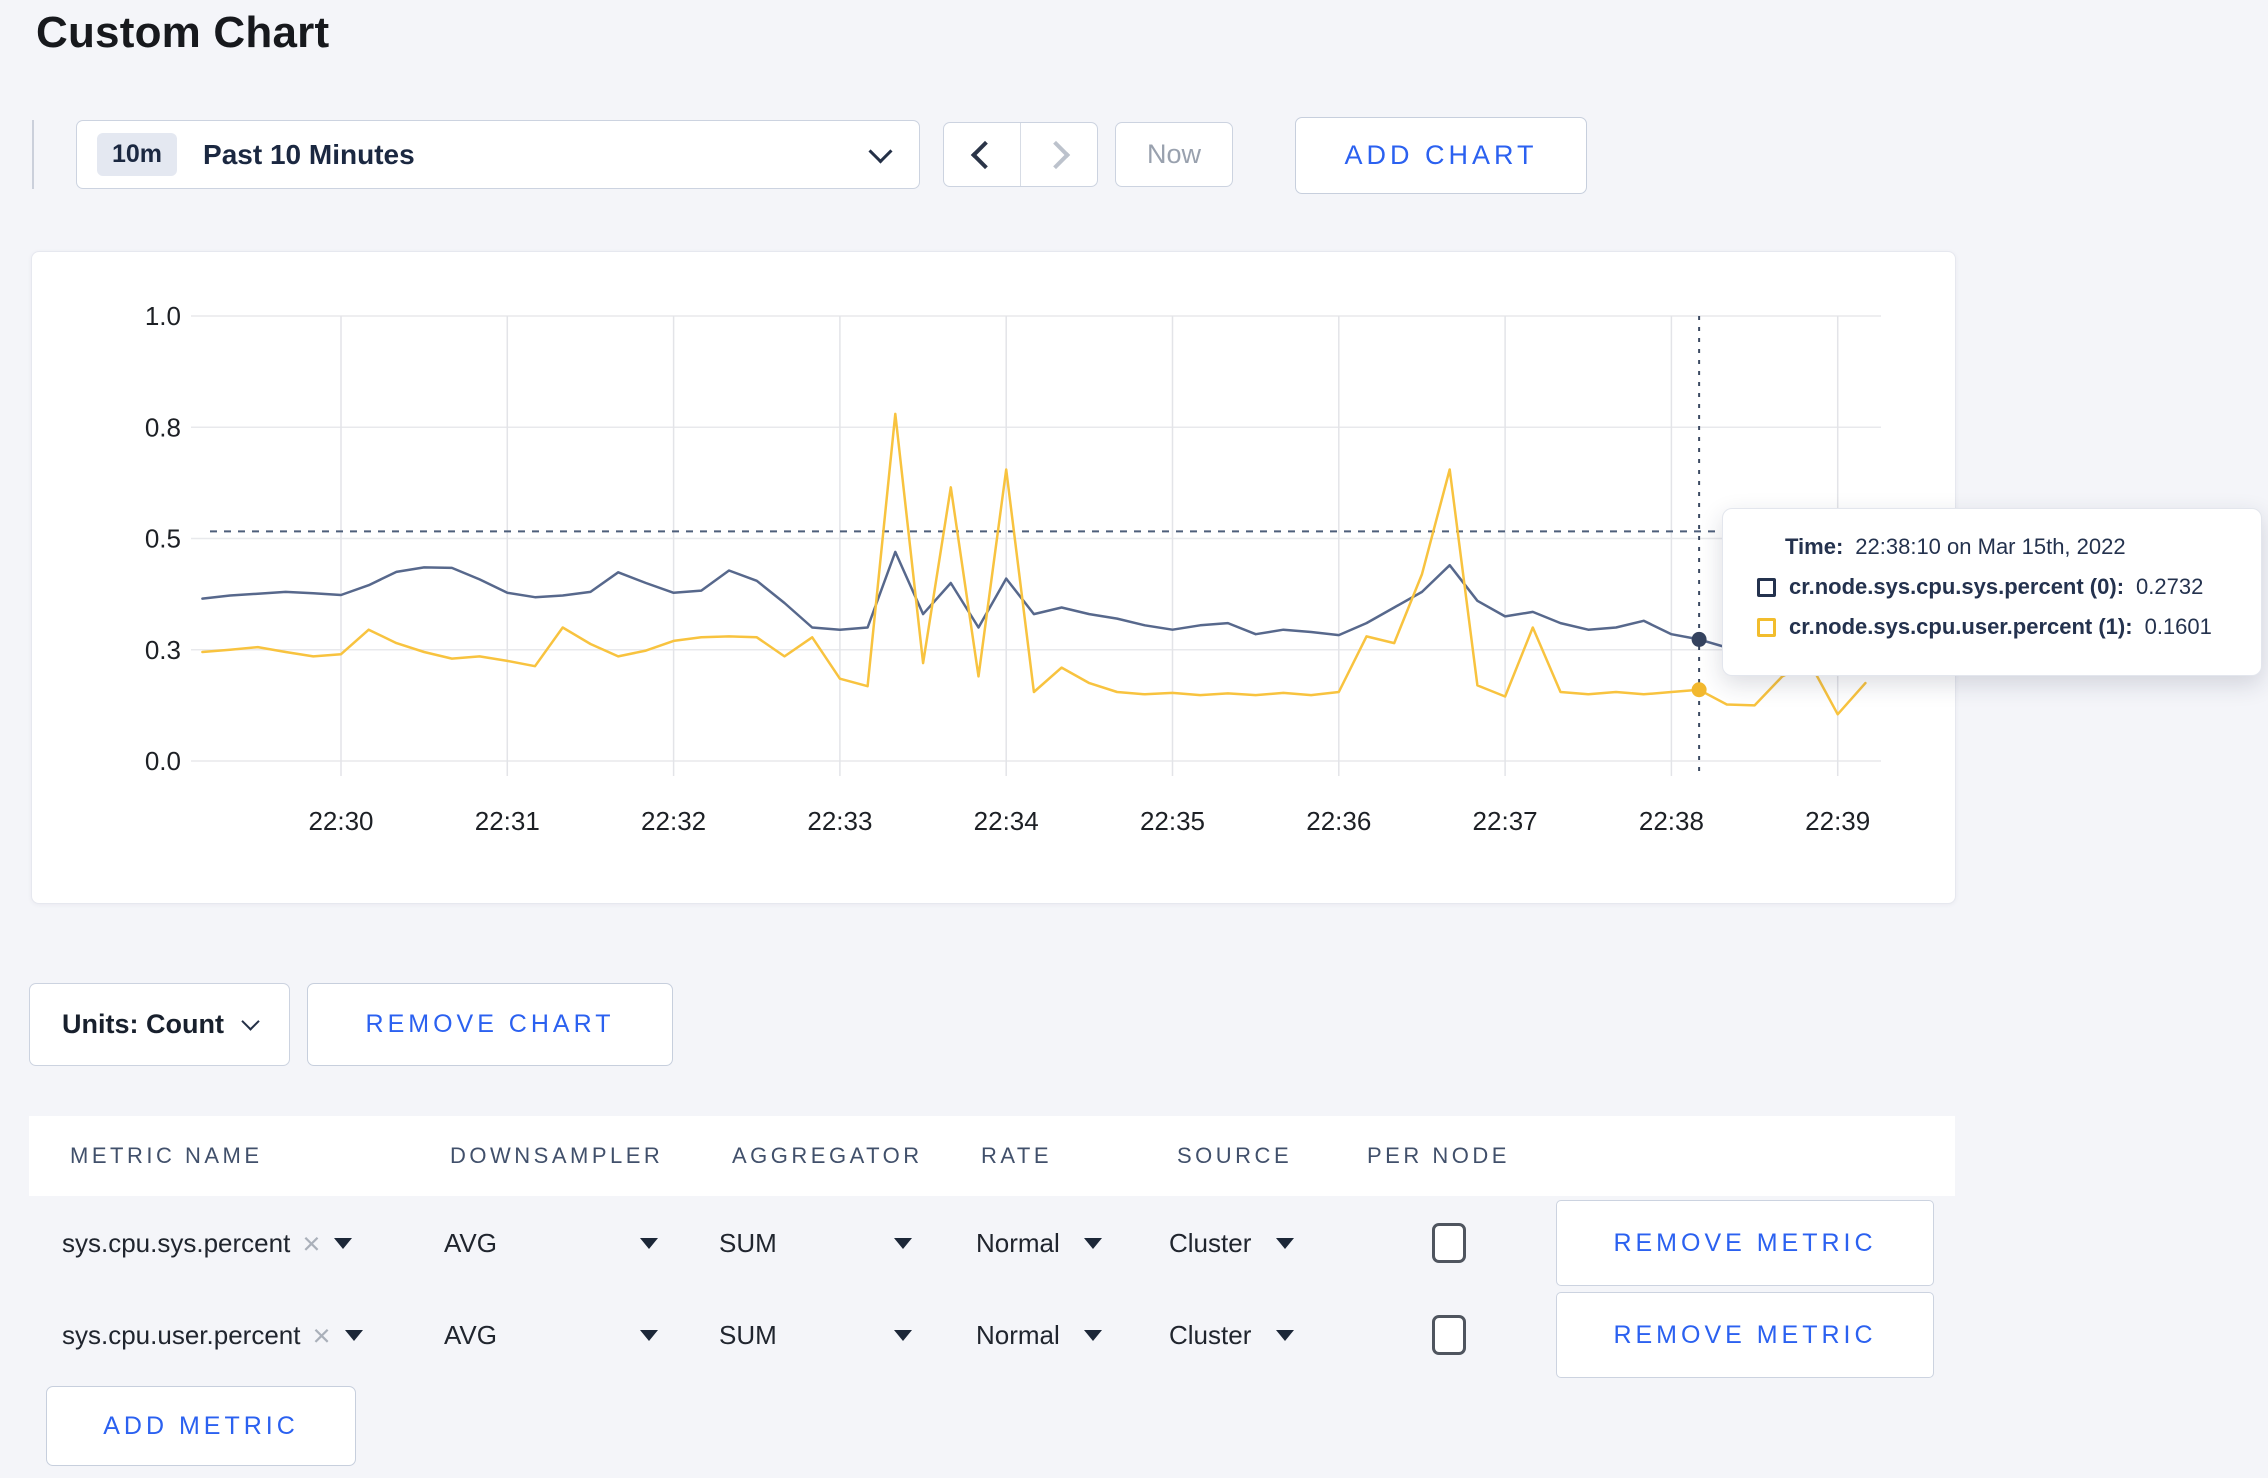  What do you see at coordinates (309, 154) in the screenshot?
I see `time-range-label: Past 10 Minutes` at bounding box center [309, 154].